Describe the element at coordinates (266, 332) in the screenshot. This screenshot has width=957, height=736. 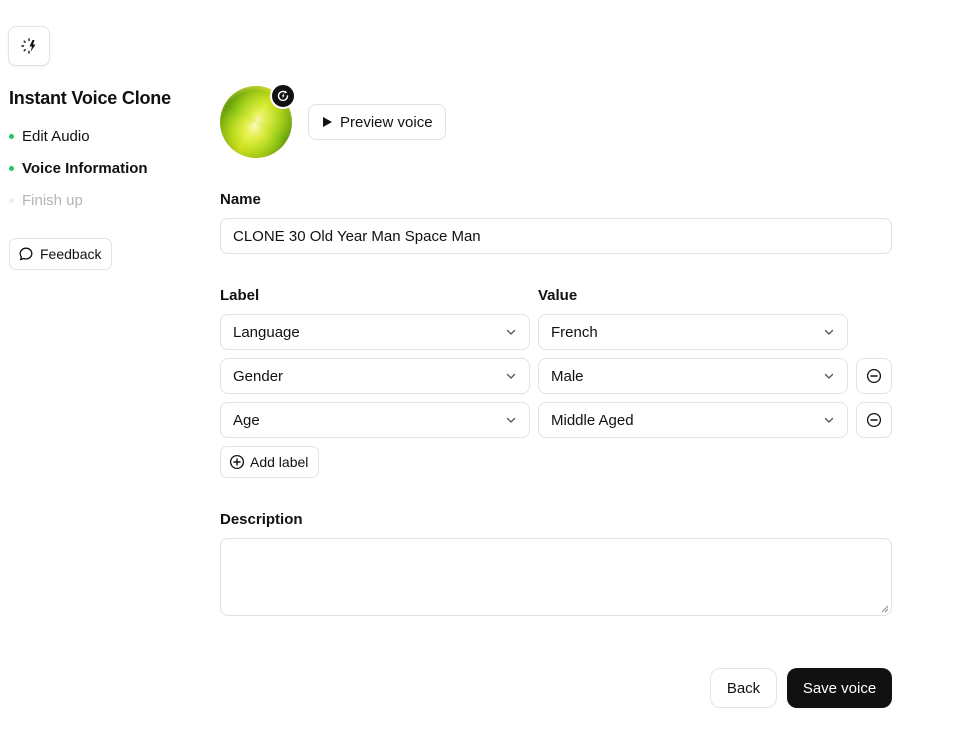
I see `label-select-value: Language` at that location.